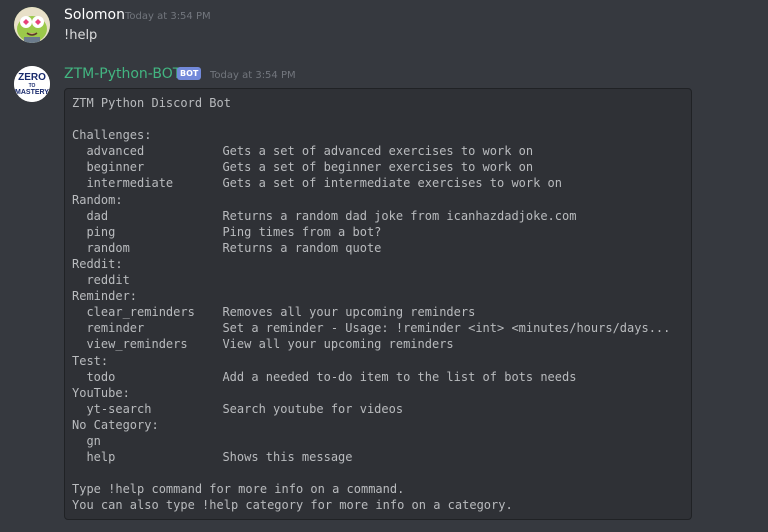  I want to click on help-command-row: help Shows this message, so click(378, 457).